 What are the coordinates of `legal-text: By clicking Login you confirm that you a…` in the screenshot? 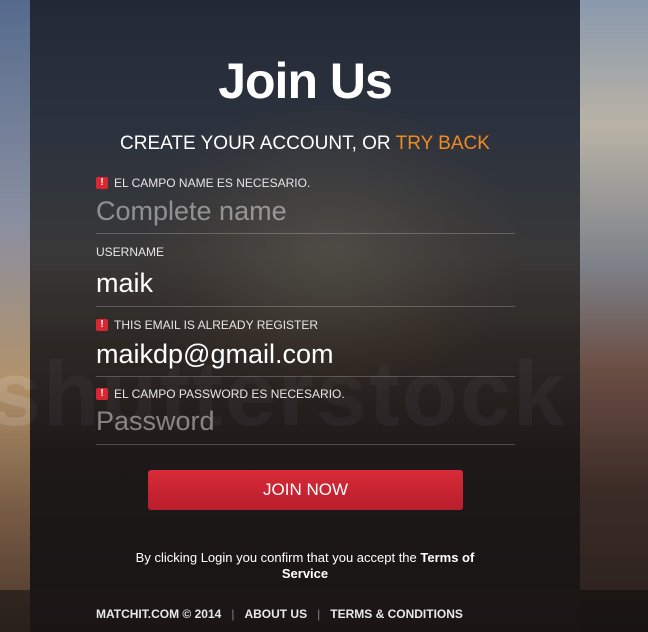 It's located at (278, 557).